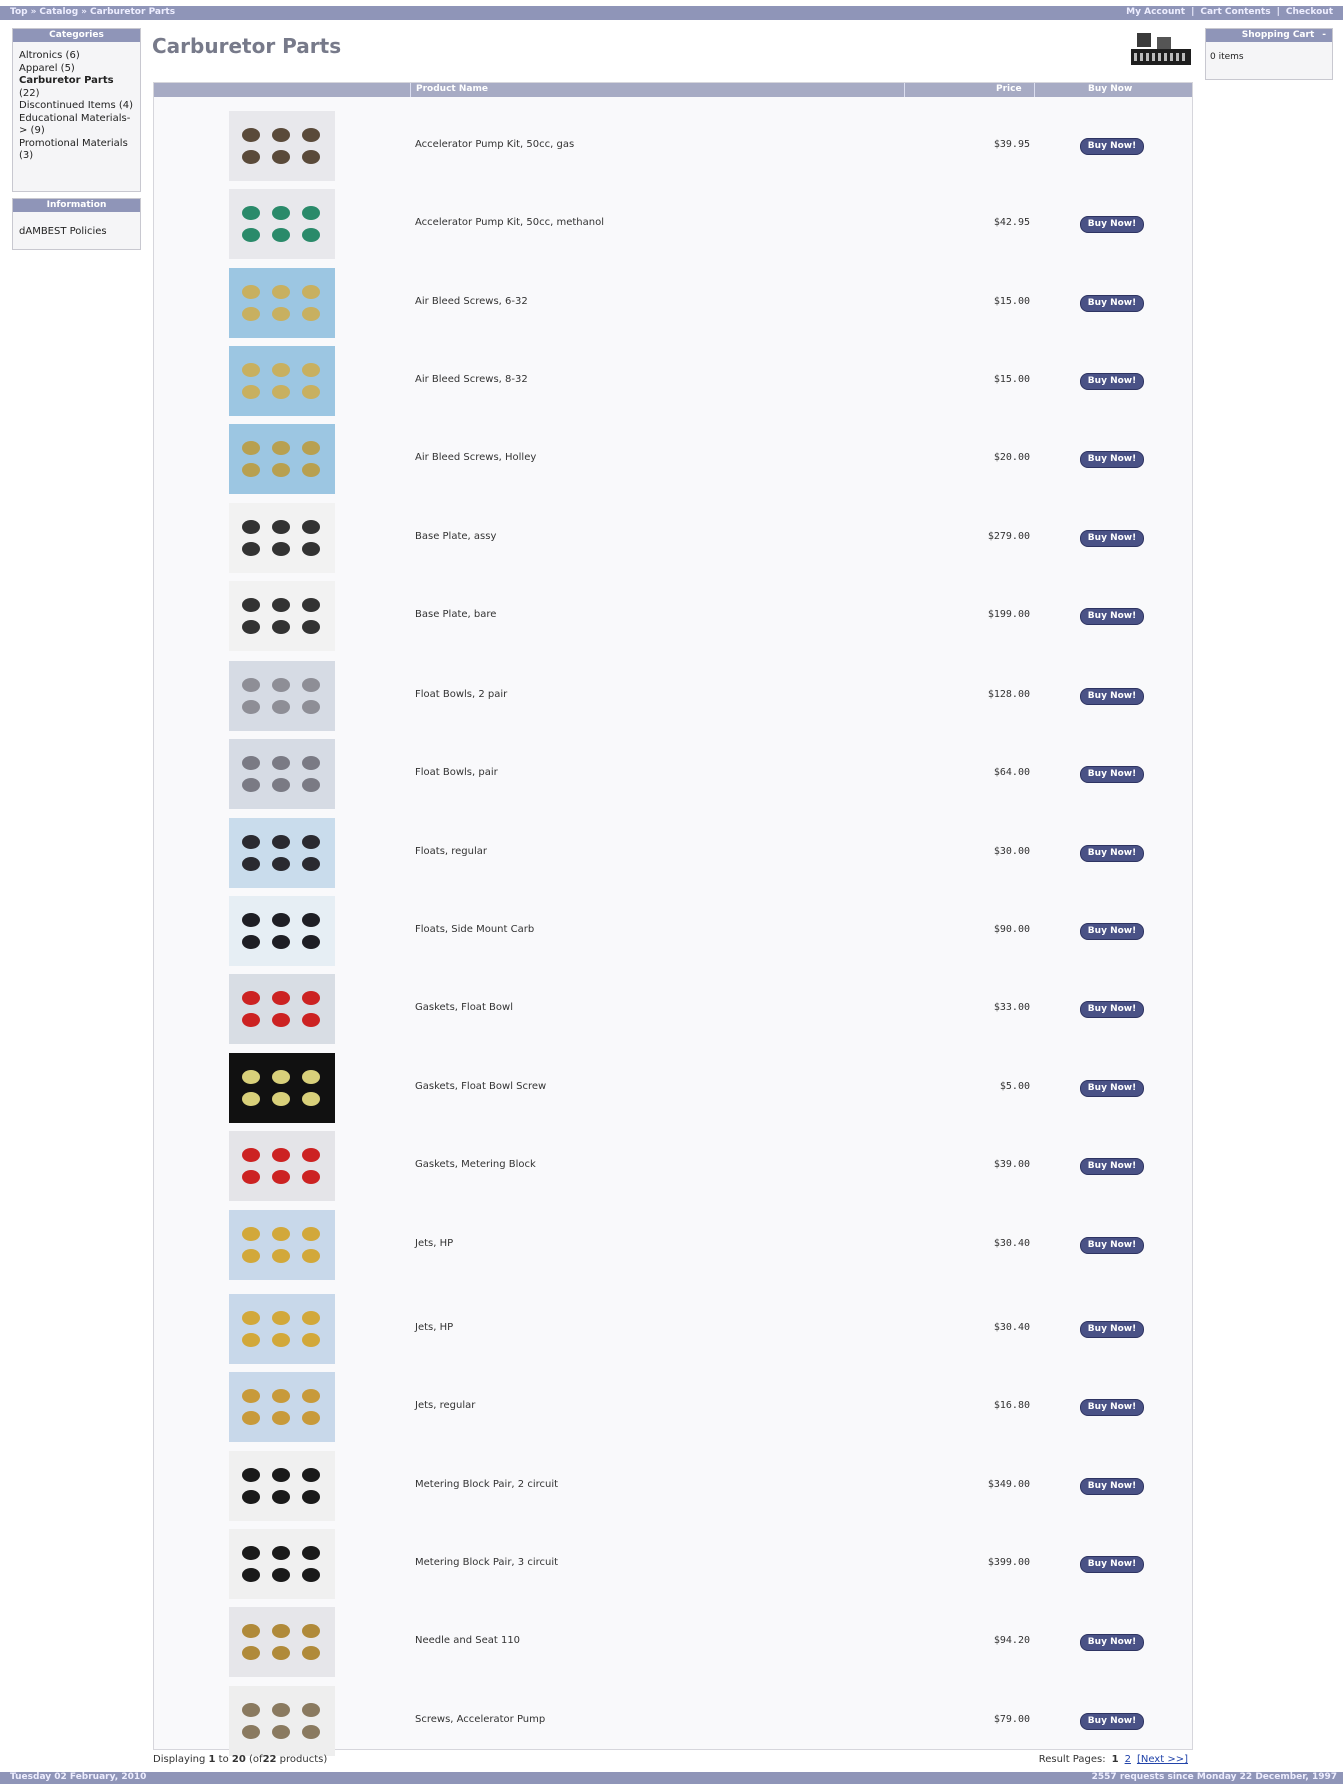  I want to click on breadcrumb-current-category: Carburetor Parts, so click(132, 12).